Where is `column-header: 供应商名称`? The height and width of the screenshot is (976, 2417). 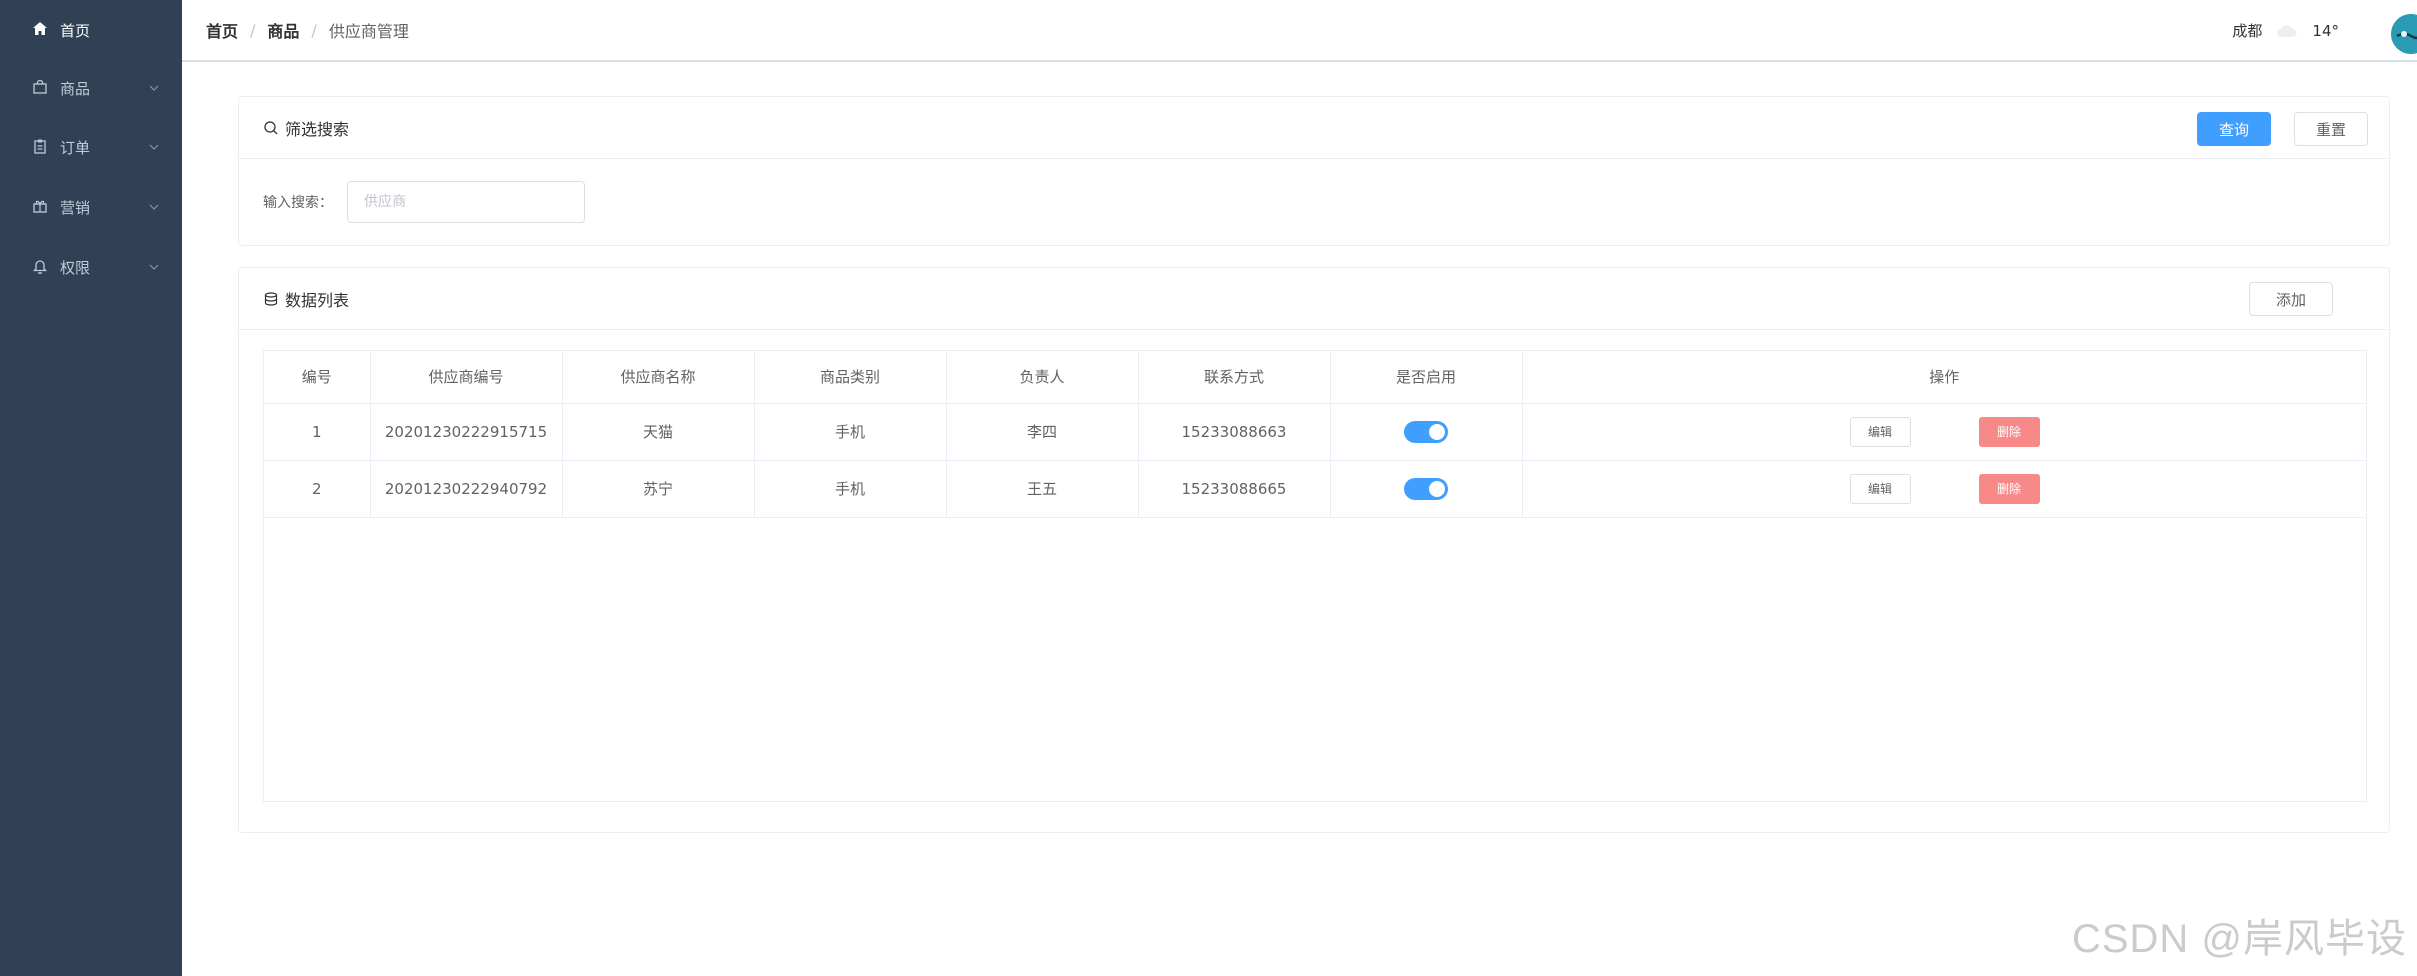 column-header: 供应商名称 is located at coordinates (658, 377).